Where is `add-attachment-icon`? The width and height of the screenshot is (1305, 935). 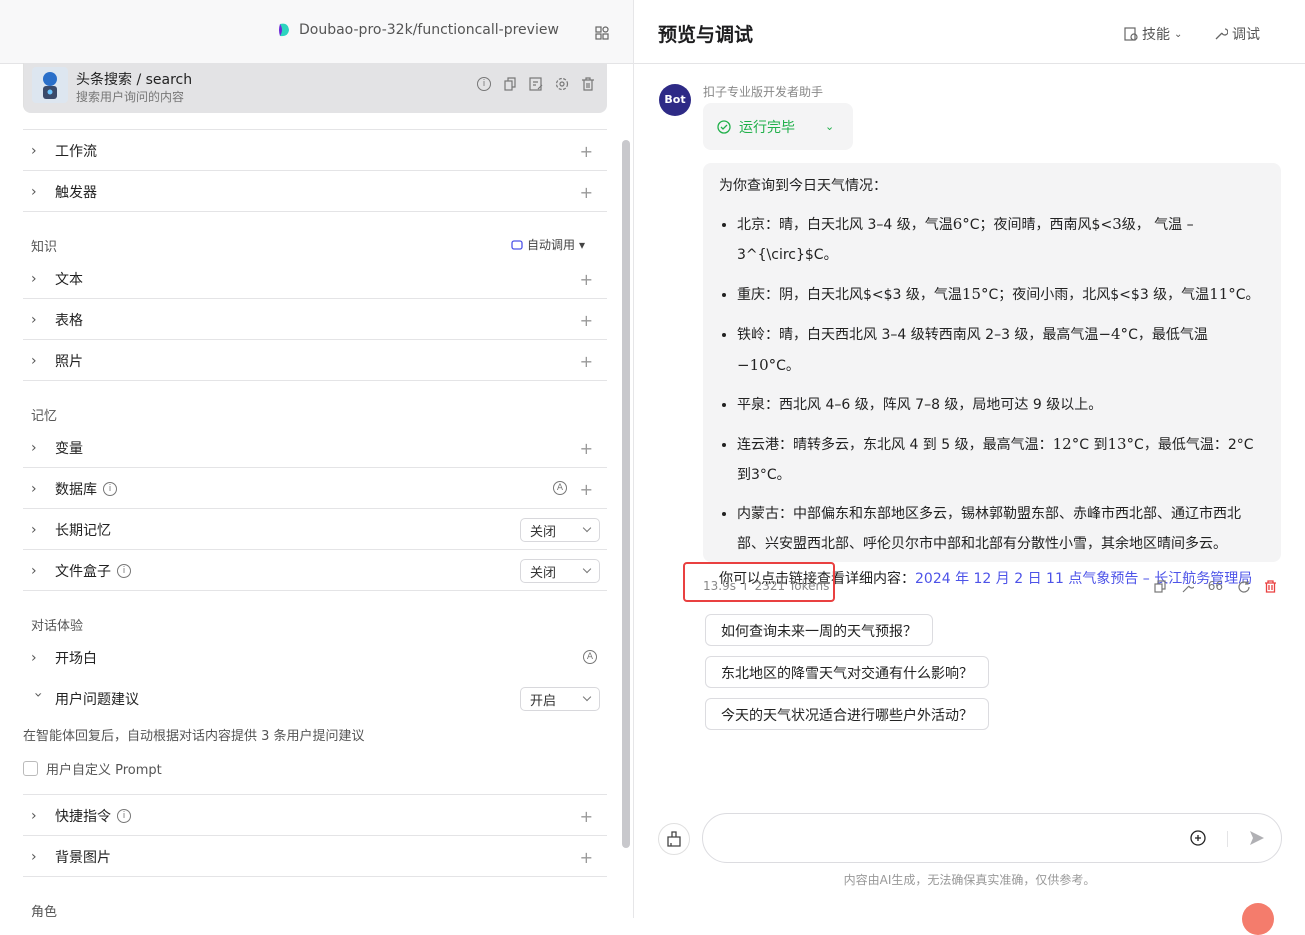
add-attachment-icon is located at coordinates (1198, 838).